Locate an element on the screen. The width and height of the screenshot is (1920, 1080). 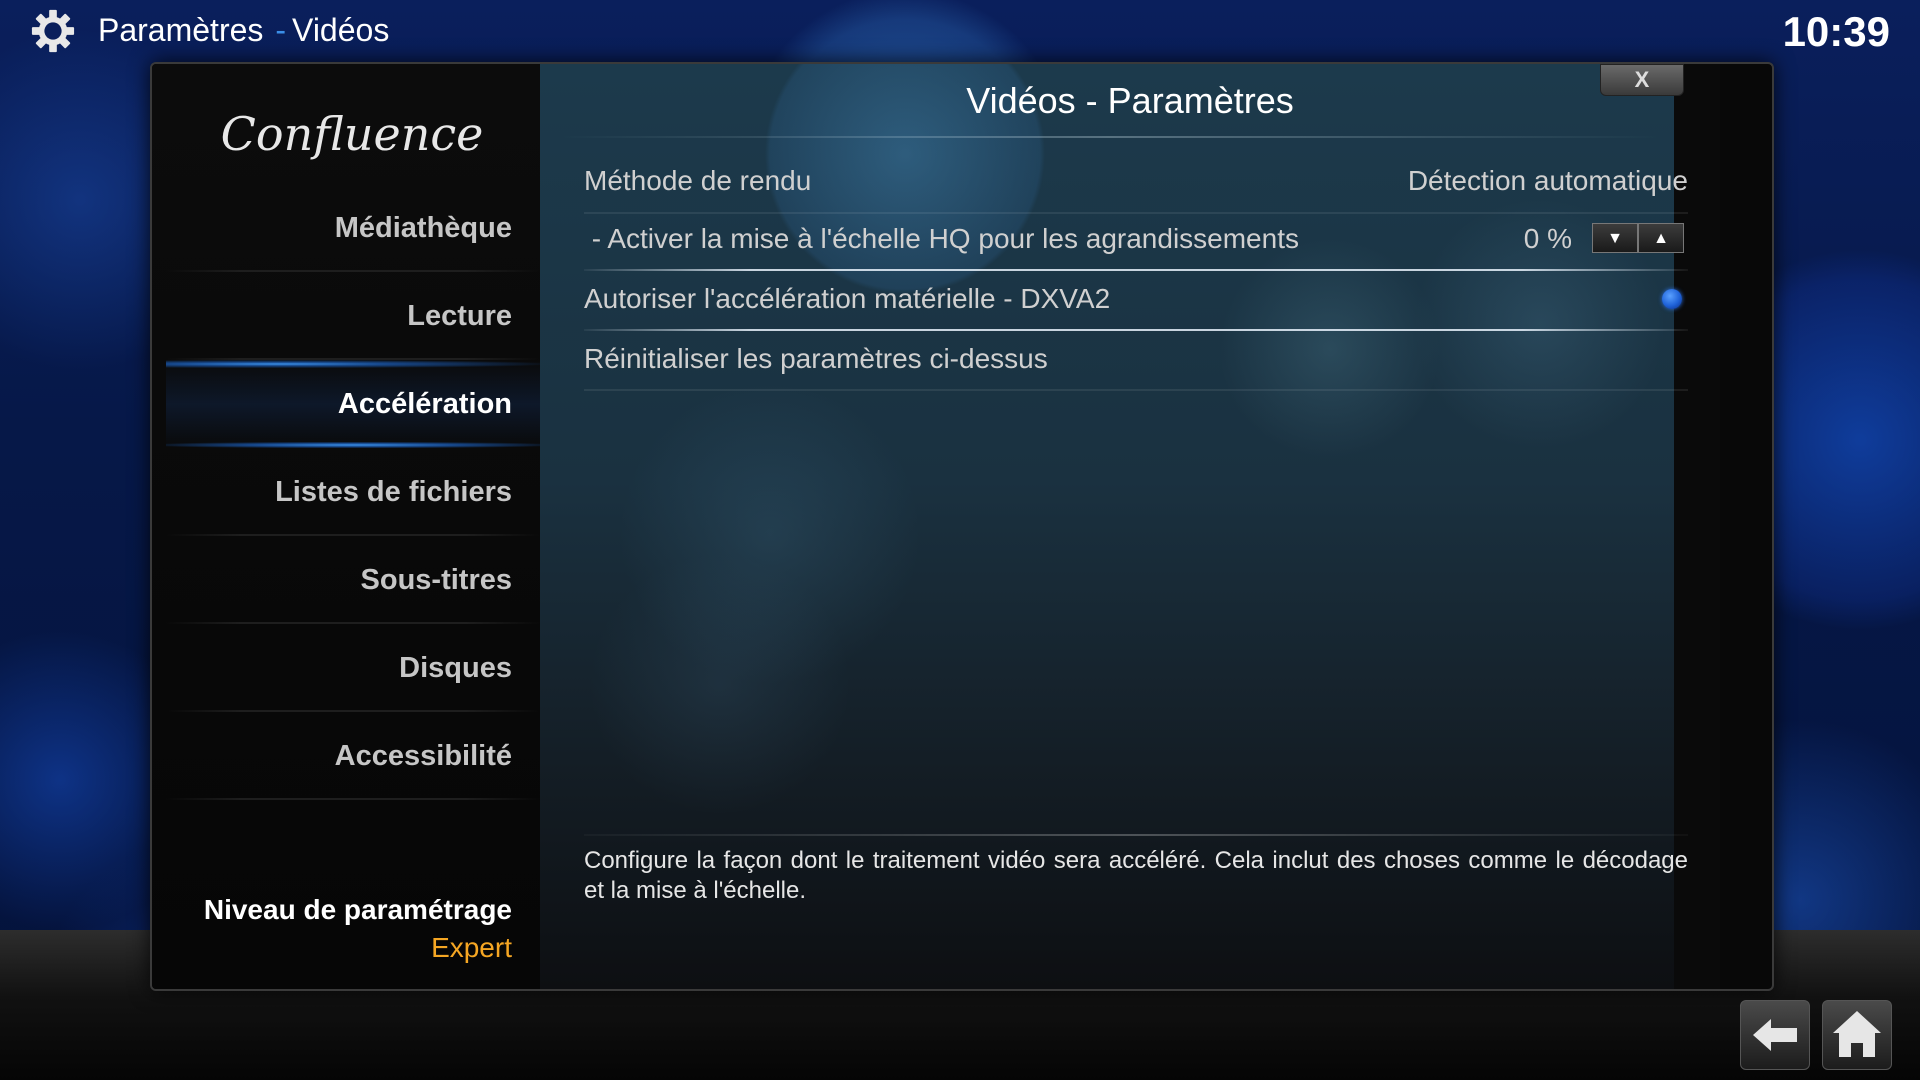
back-button is located at coordinates (1775, 1035).